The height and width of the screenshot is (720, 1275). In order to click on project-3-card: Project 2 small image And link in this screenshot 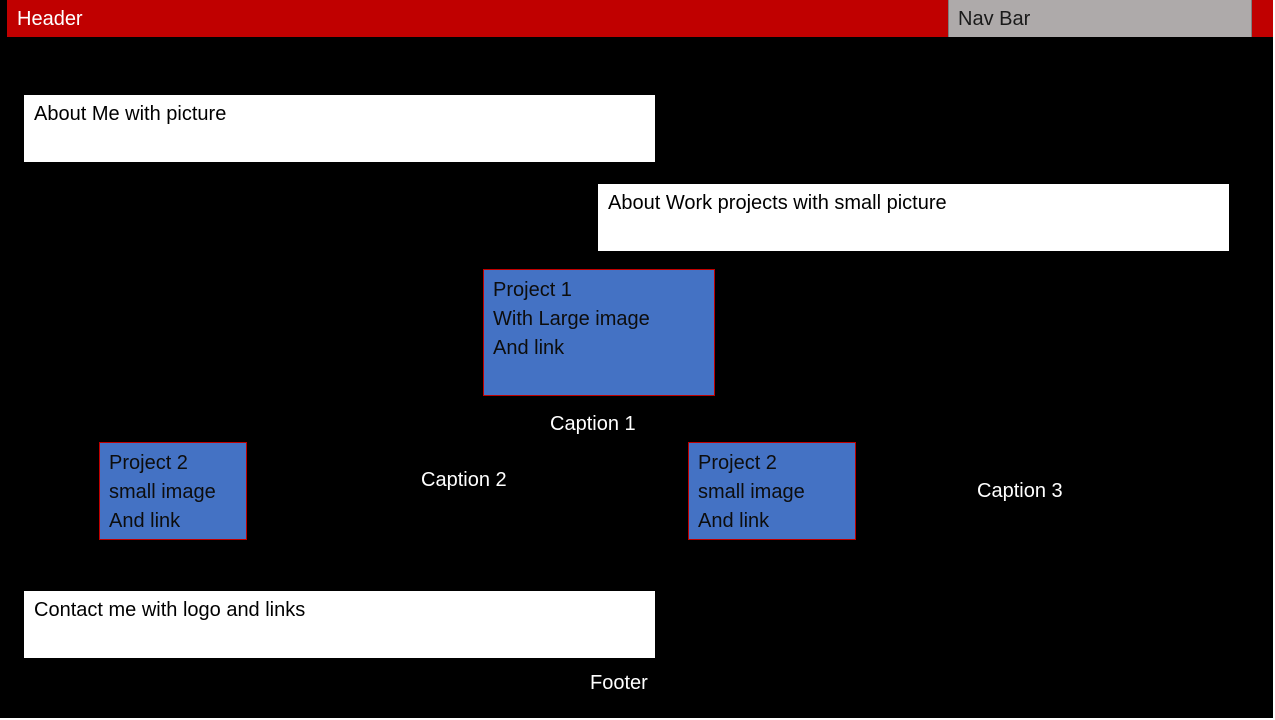, I will do `click(772, 491)`.